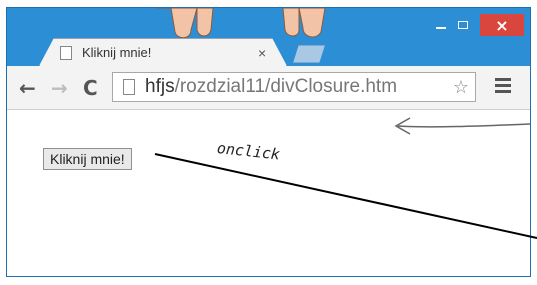 The height and width of the screenshot is (285, 537). Describe the element at coordinates (441, 28) in the screenshot. I see `minimize-icon` at that location.